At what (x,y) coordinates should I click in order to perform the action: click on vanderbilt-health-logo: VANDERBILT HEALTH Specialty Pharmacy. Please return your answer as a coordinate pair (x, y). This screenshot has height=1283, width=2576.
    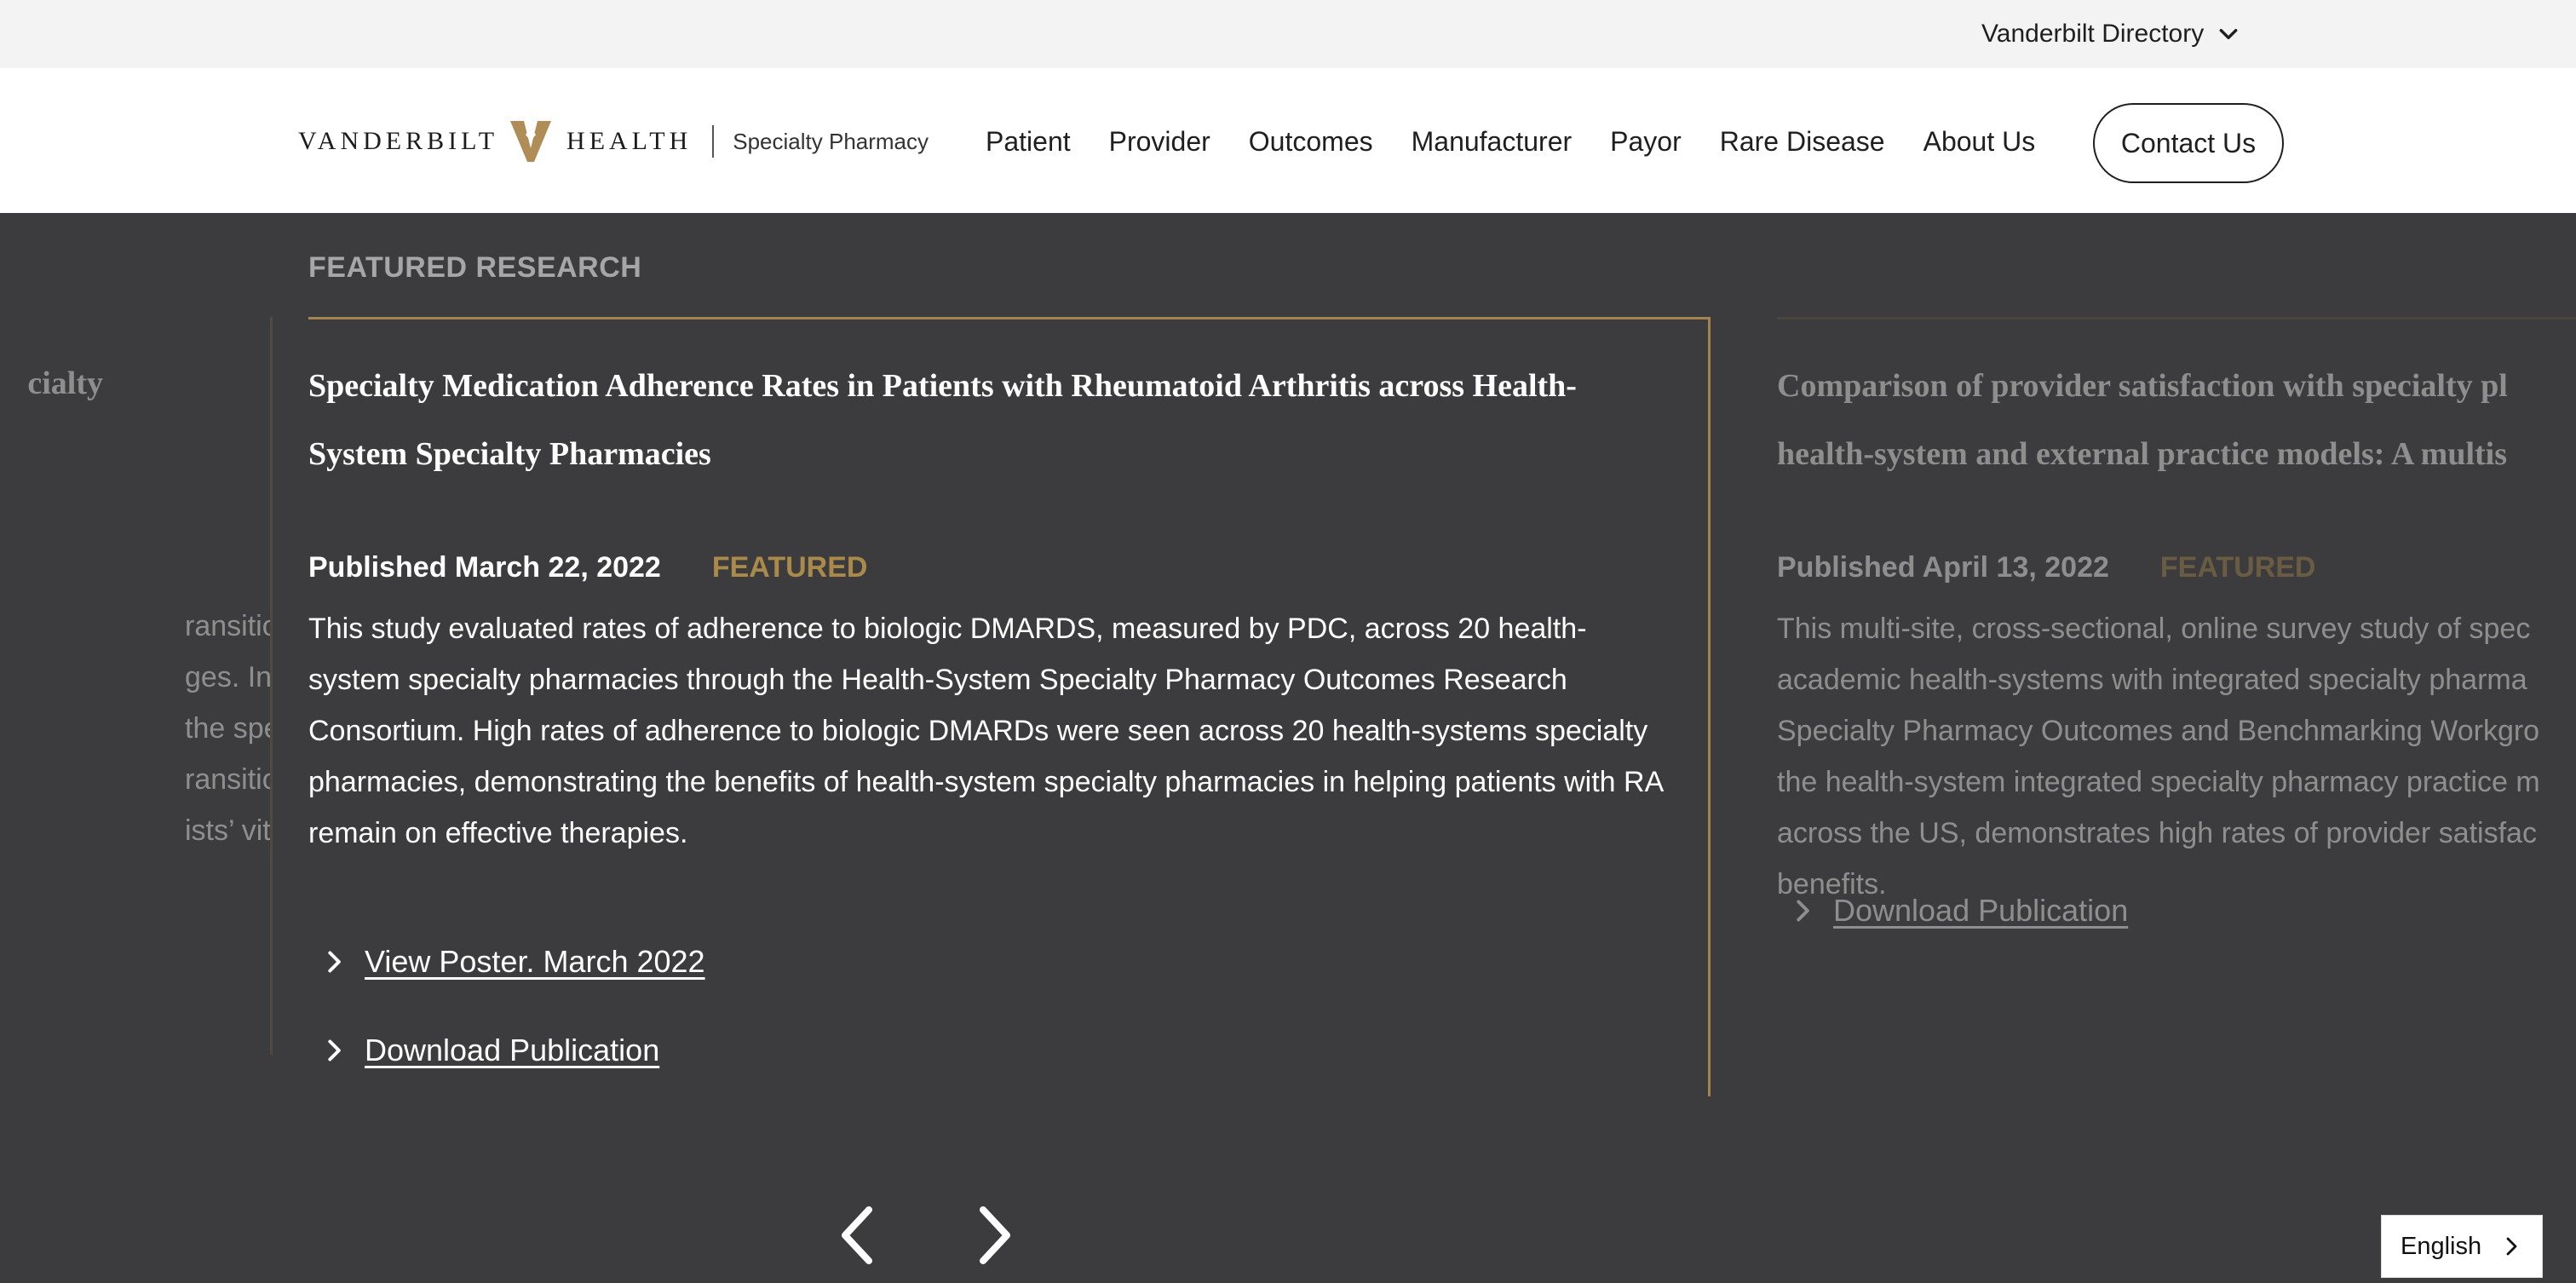
    Looking at the image, I should click on (614, 141).